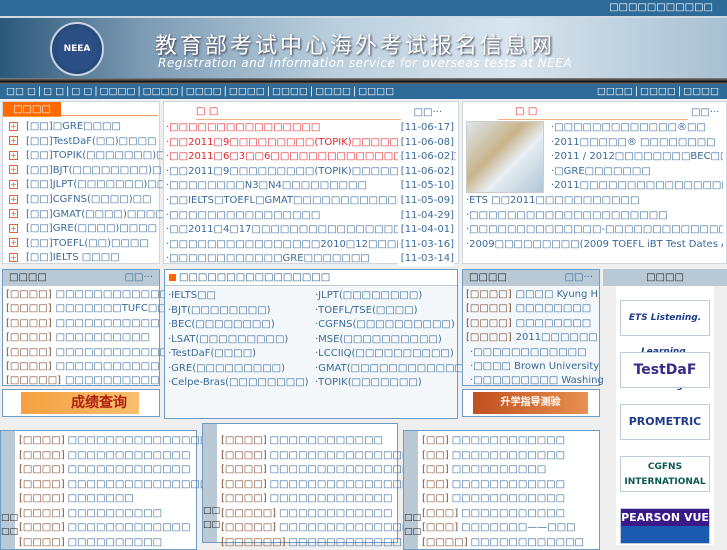  What do you see at coordinates (311, 259) in the screenshot?
I see `news-item: ·□□□□□□□□□□□□GRE□□□□□□□ [11-03-14]` at bounding box center [311, 259].